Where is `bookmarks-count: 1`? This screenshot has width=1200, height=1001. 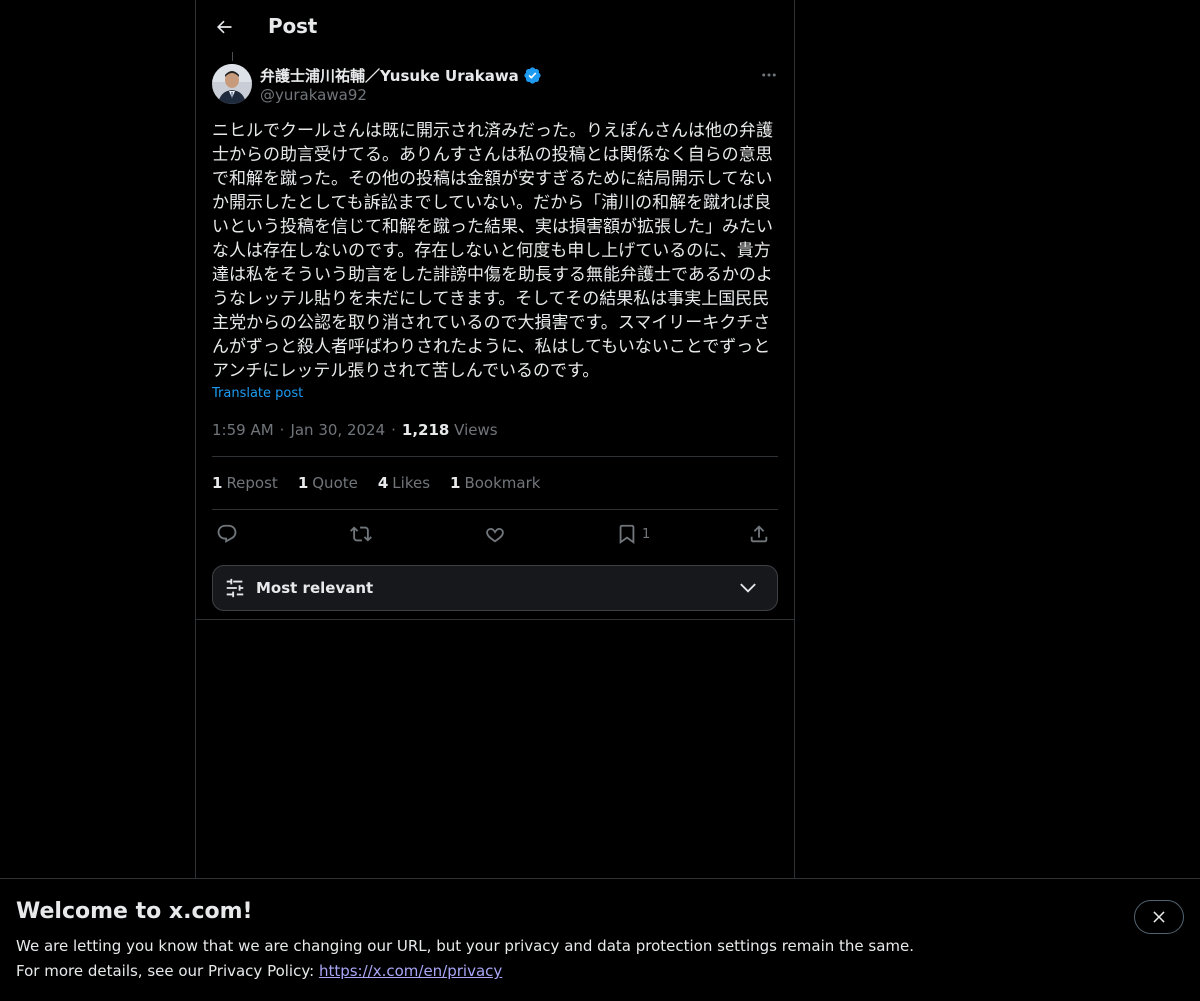 bookmarks-count: 1 is located at coordinates (455, 483).